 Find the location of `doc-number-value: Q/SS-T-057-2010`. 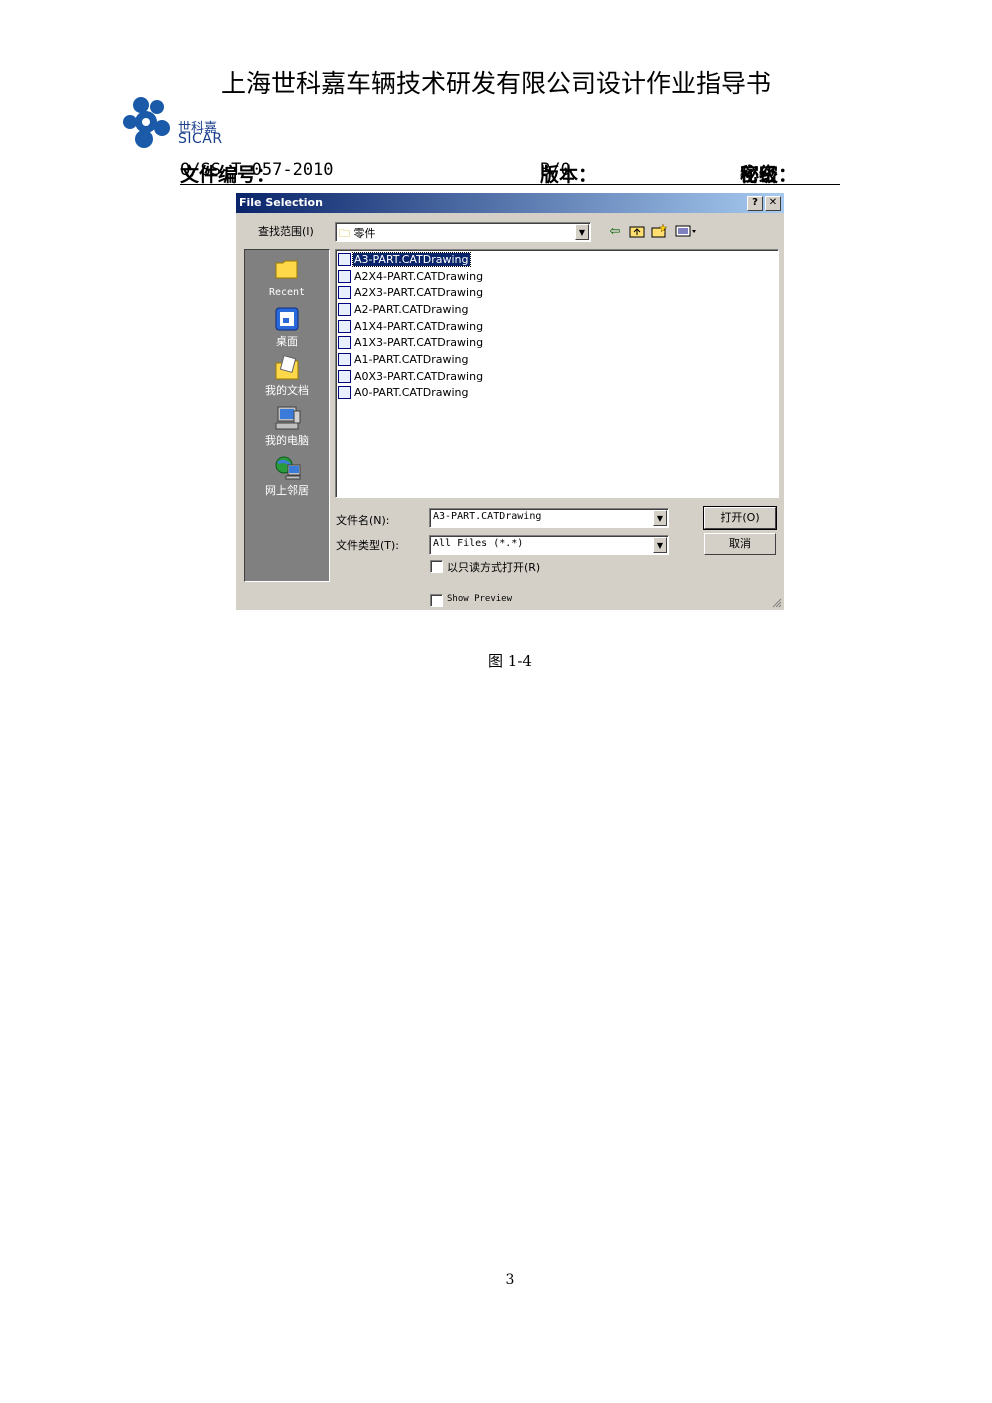

doc-number-value: Q/SS-T-057-2010 is located at coordinates (257, 170).